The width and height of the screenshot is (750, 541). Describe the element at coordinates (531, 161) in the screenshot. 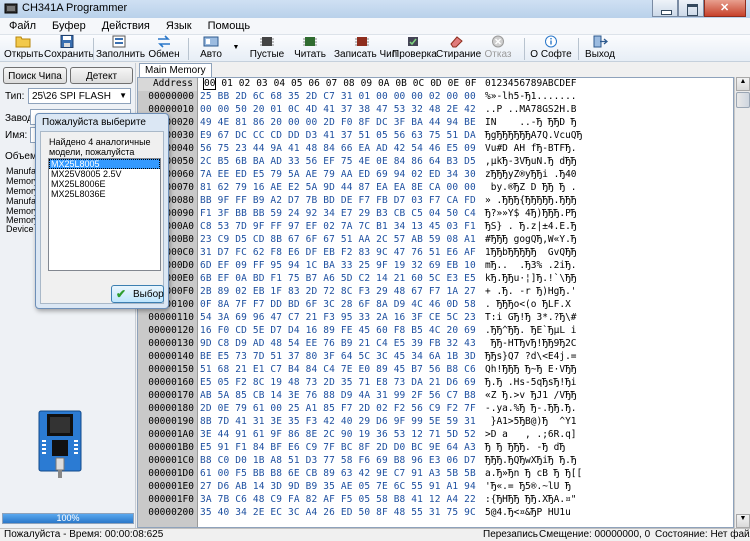

I see `row-ascii: ,µkЂ-3VЂuN.Ђ dЂЂ` at that location.